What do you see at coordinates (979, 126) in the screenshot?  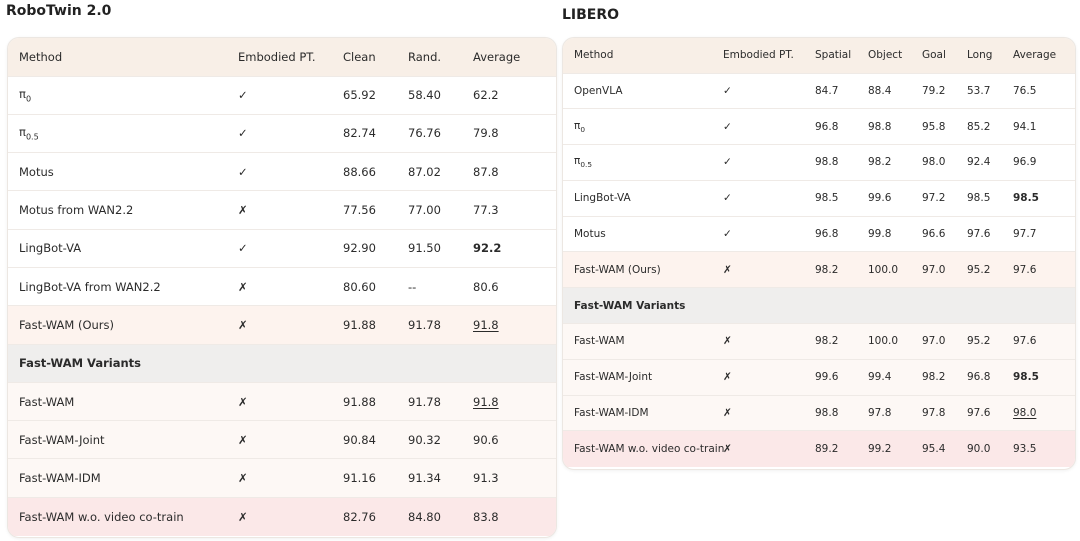 I see `long-value: 85.2` at bounding box center [979, 126].